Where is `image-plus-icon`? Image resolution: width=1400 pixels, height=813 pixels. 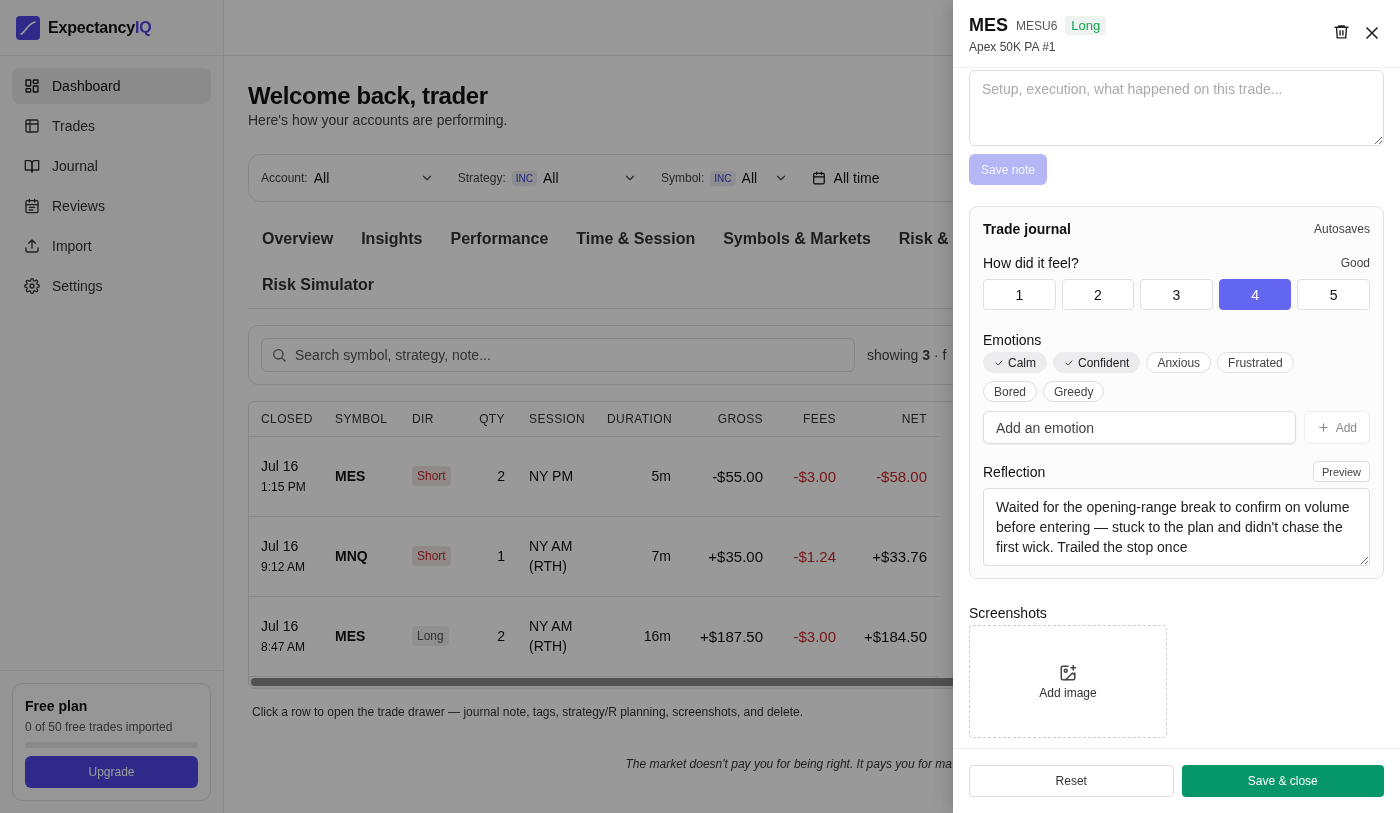
image-plus-icon is located at coordinates (1068, 672).